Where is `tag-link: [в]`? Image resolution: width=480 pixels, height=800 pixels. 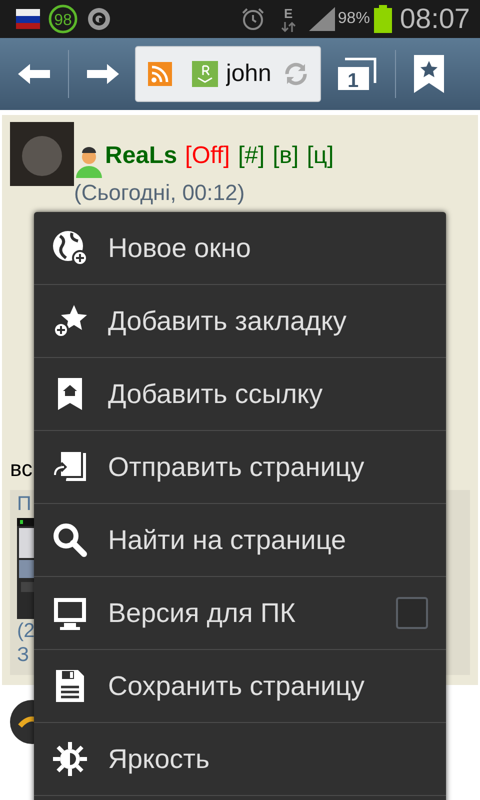 tag-link: [в] is located at coordinates (285, 156).